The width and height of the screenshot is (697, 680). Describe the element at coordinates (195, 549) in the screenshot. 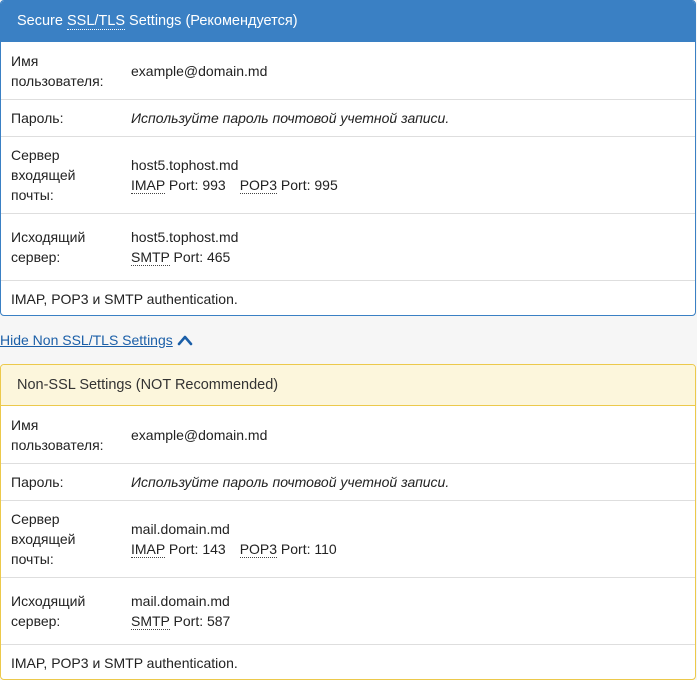

I see `imap-port: Port: 143` at that location.